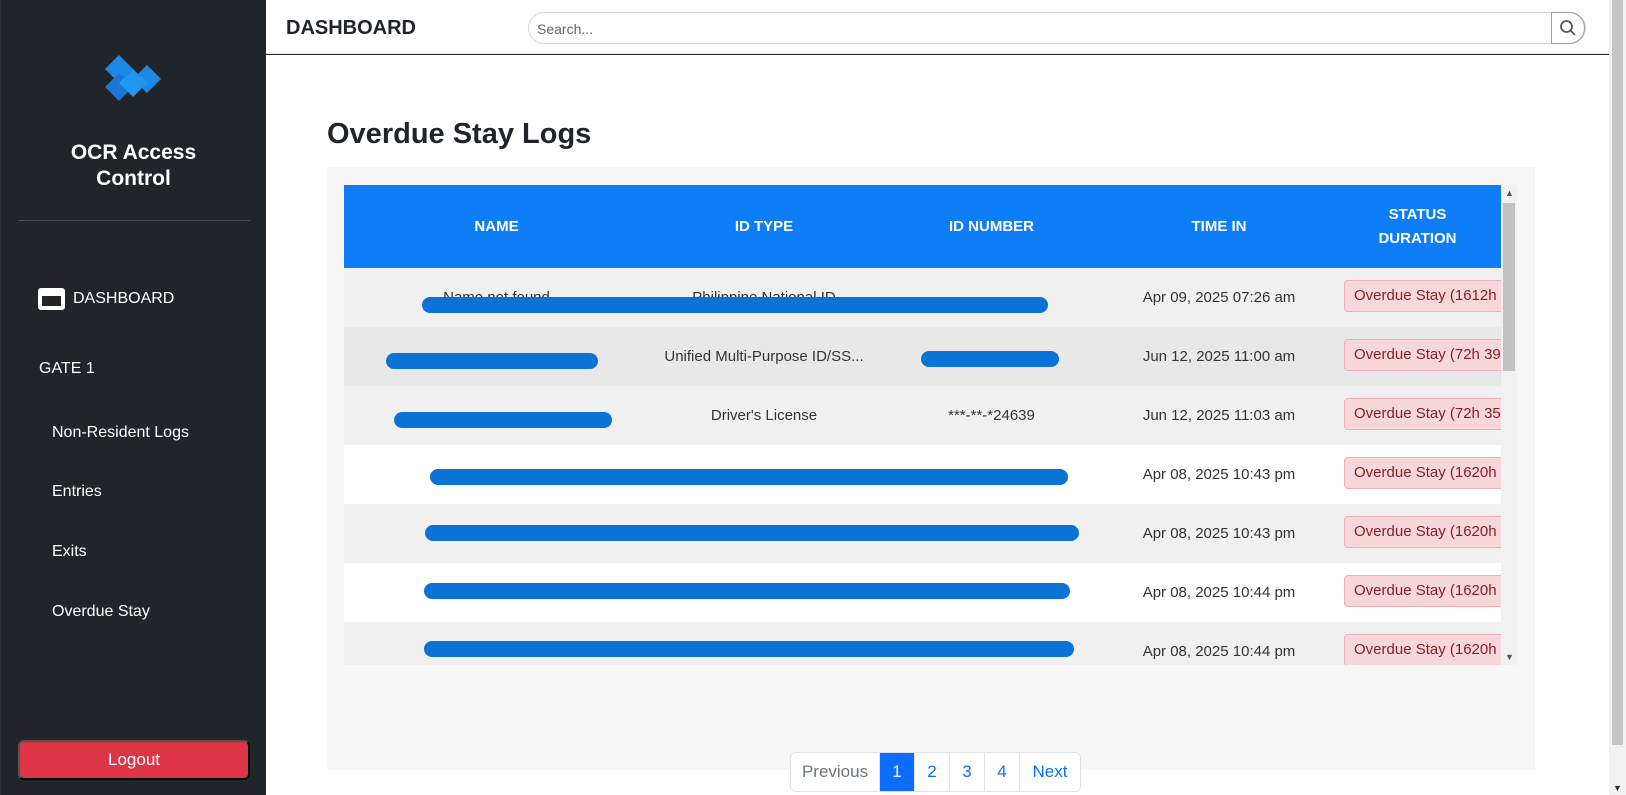  What do you see at coordinates (1617, 372) in the screenshot?
I see `window-scrollbar-thumb` at bounding box center [1617, 372].